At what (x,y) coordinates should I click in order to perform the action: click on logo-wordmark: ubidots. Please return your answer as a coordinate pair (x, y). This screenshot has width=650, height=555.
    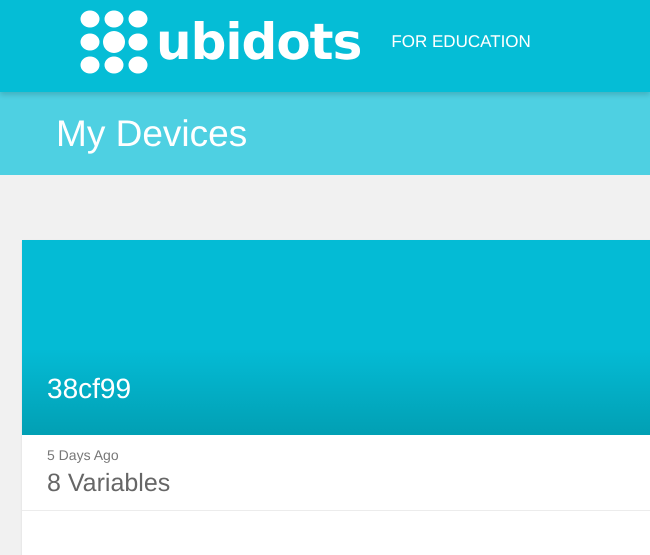
    Looking at the image, I should click on (259, 42).